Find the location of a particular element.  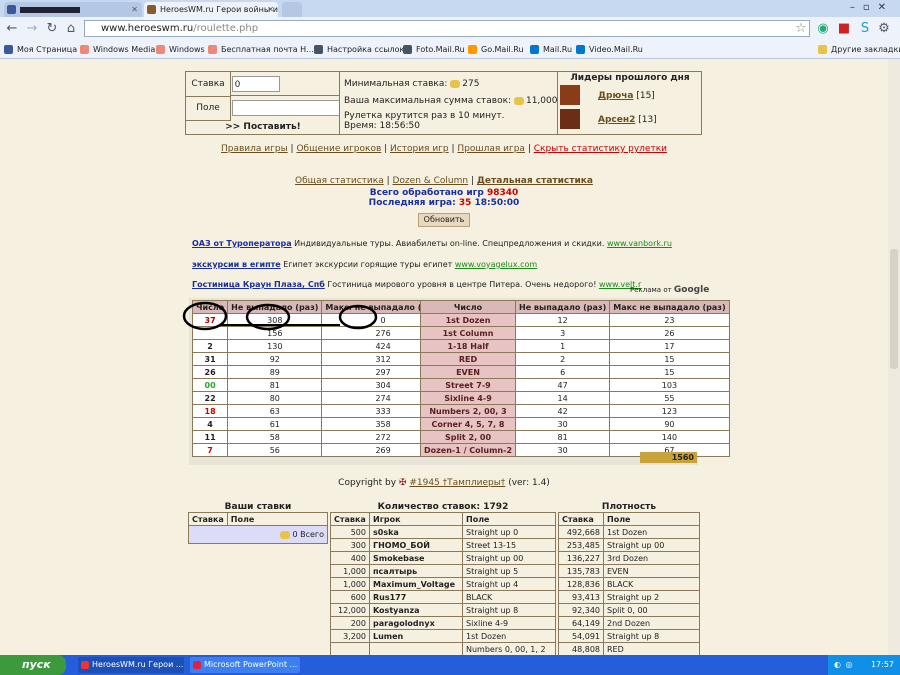

tab-detailed-stats: Детальная статистика is located at coordinates (535, 181).